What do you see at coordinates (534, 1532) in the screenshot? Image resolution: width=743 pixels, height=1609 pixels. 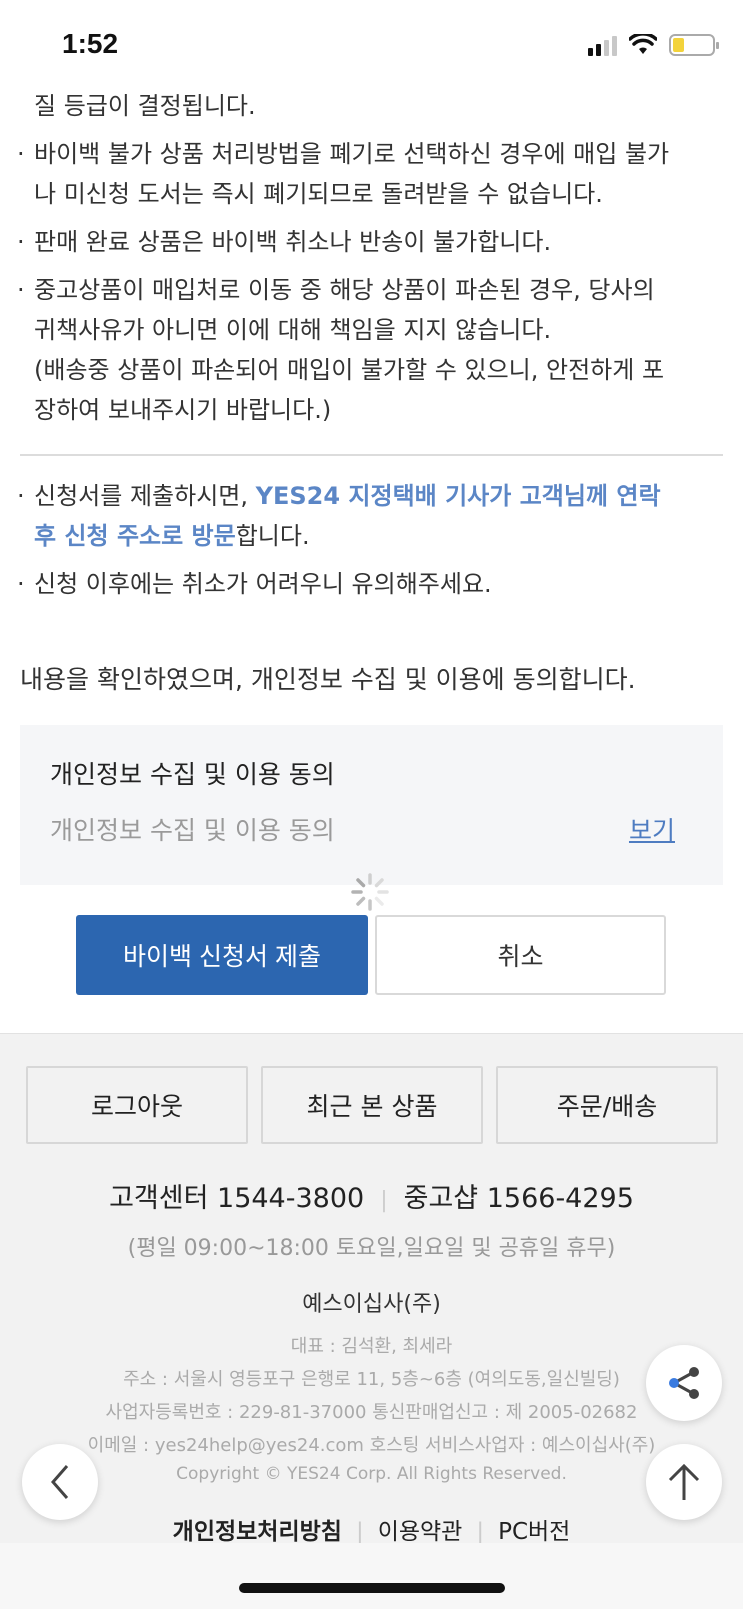 I see `pc-version-link: PC버전` at bounding box center [534, 1532].